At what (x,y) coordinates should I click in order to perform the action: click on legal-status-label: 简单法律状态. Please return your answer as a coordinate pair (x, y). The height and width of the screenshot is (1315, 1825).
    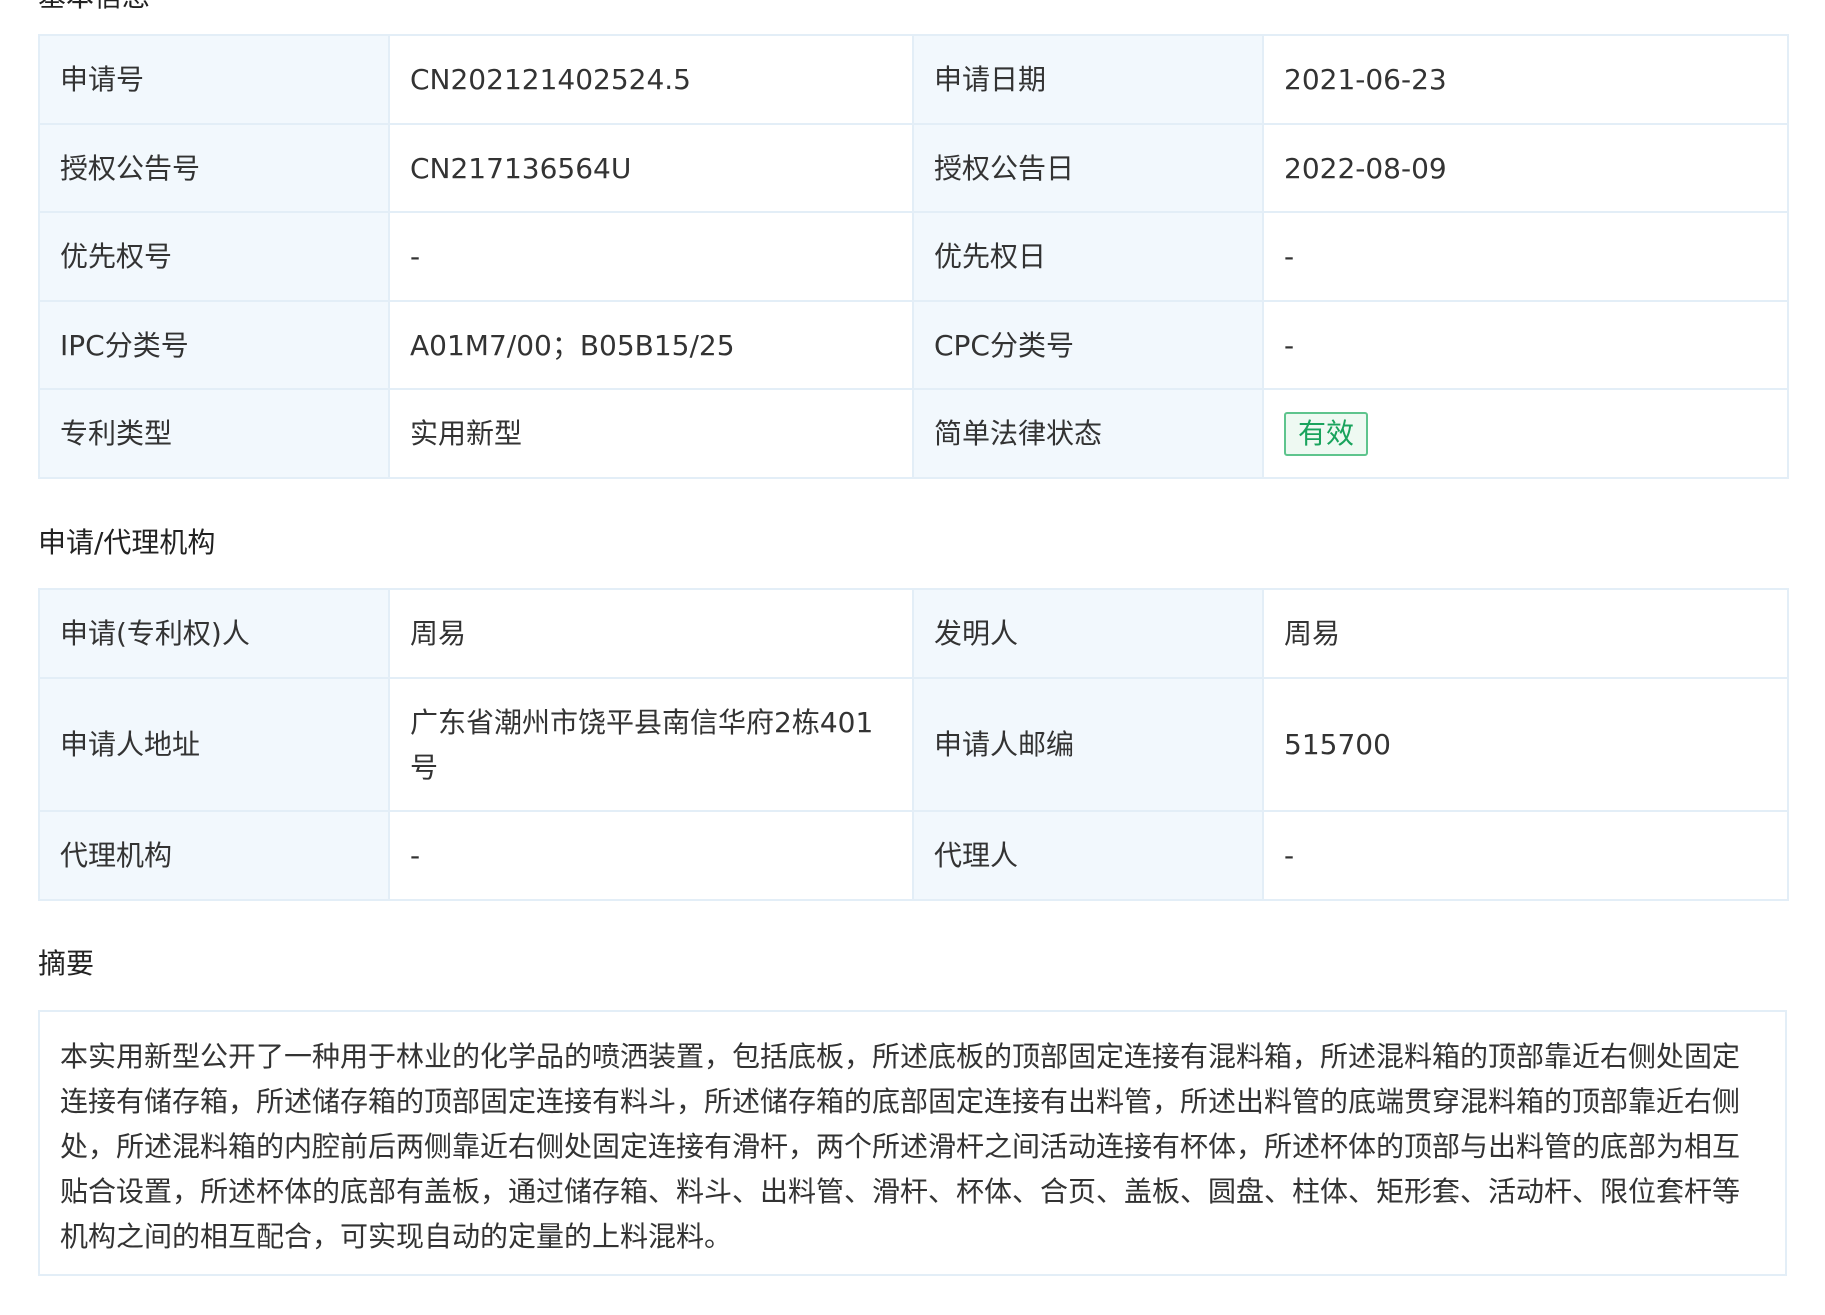
    Looking at the image, I should click on (1088, 433).